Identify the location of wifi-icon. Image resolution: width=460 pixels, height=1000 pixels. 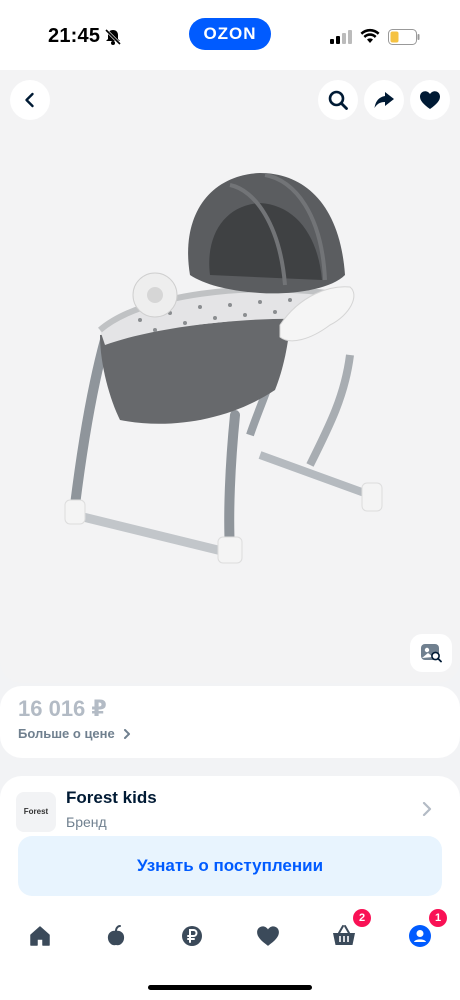
(370, 35).